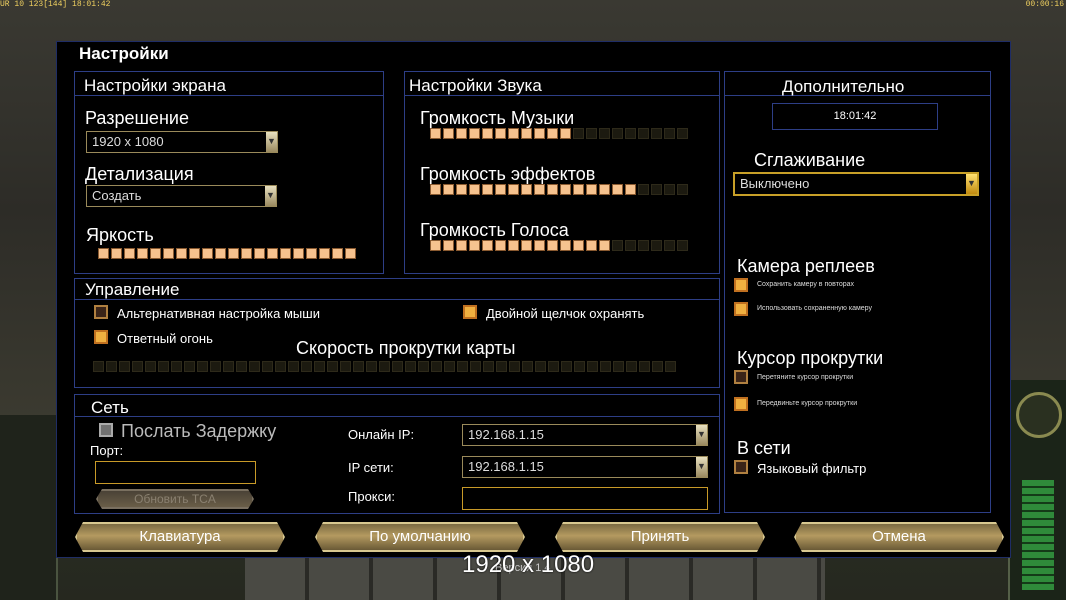 The width and height of the screenshot is (1066, 600). Describe the element at coordinates (175, 499) in the screenshot. I see `refresh-tca-button: Обновить TCA` at that location.